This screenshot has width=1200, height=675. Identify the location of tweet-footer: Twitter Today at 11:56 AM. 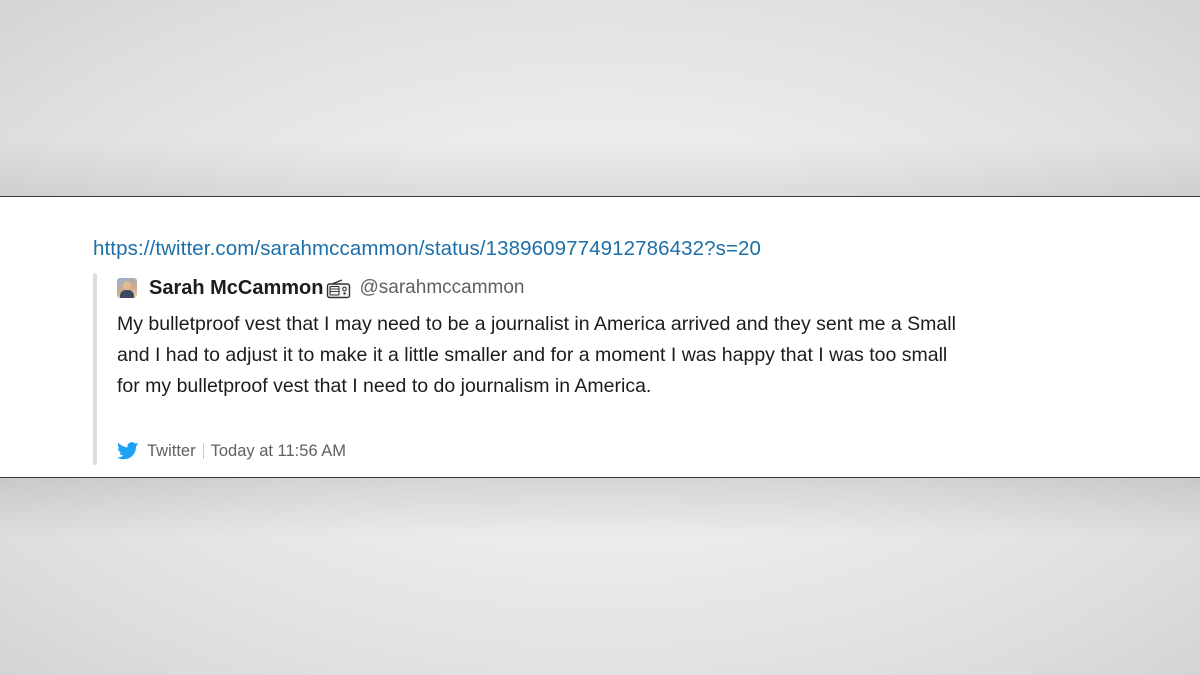
(231, 451).